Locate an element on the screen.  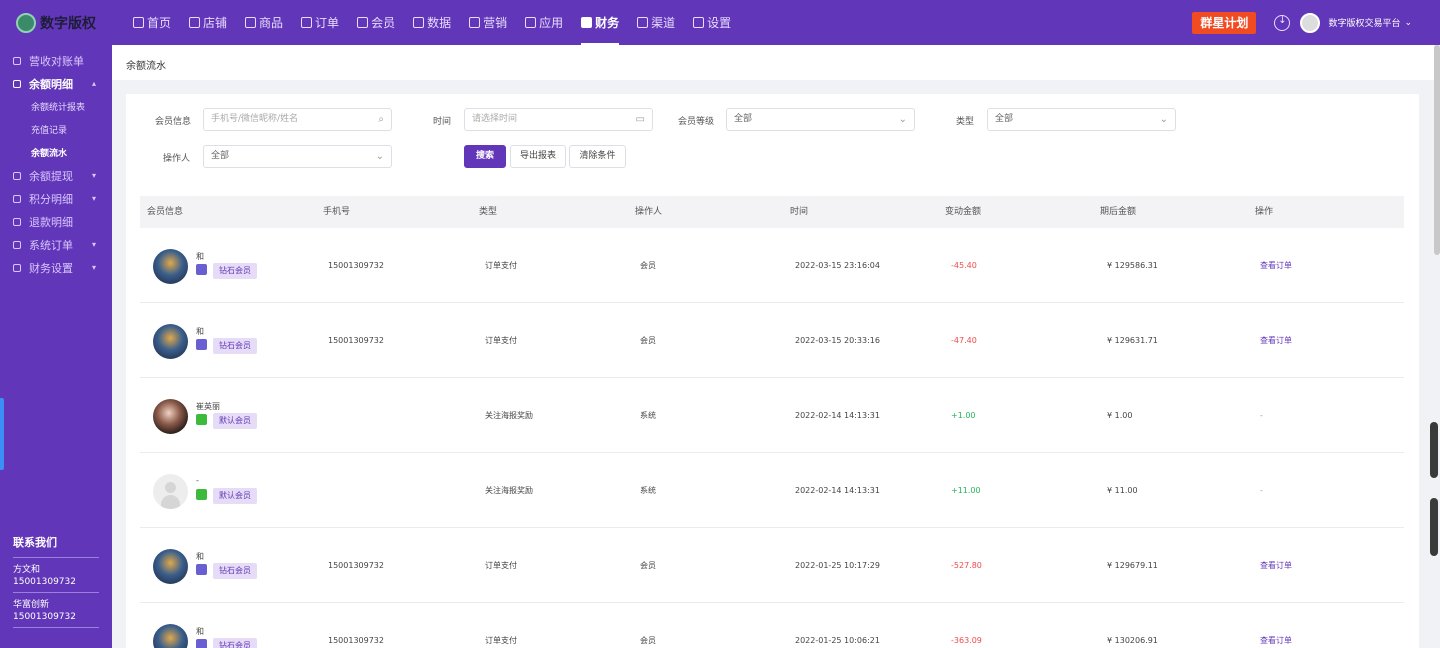
contact-entry: 方文和 15001309732 is located at coordinates (56, 575).